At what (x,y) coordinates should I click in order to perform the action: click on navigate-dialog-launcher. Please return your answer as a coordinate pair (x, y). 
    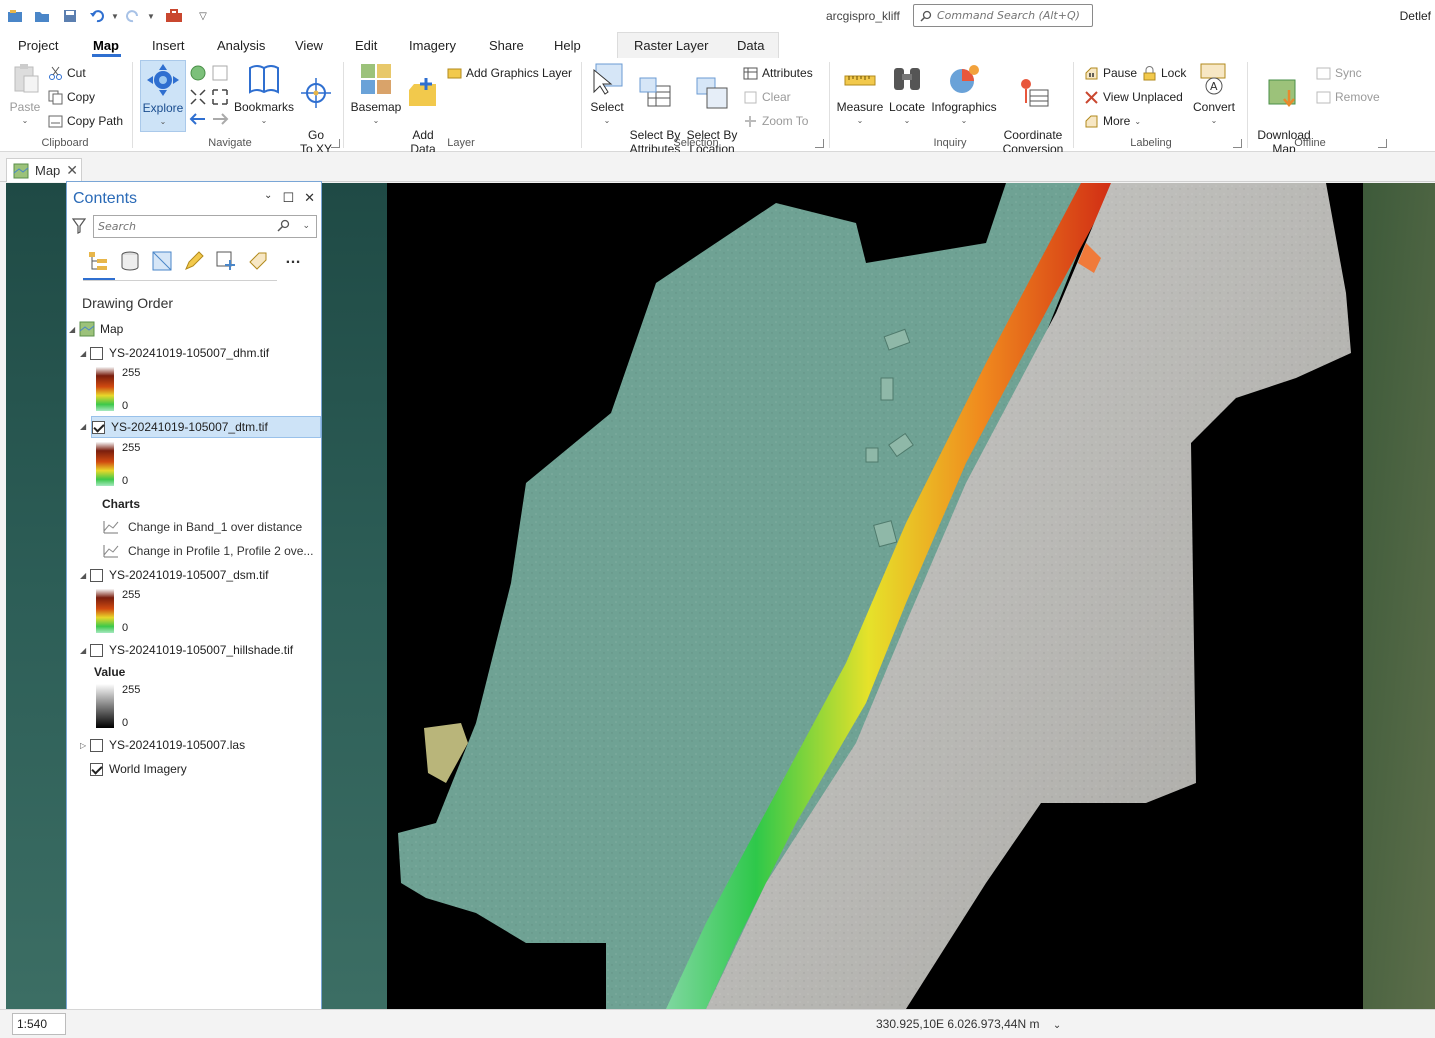
    Looking at the image, I should click on (335, 143).